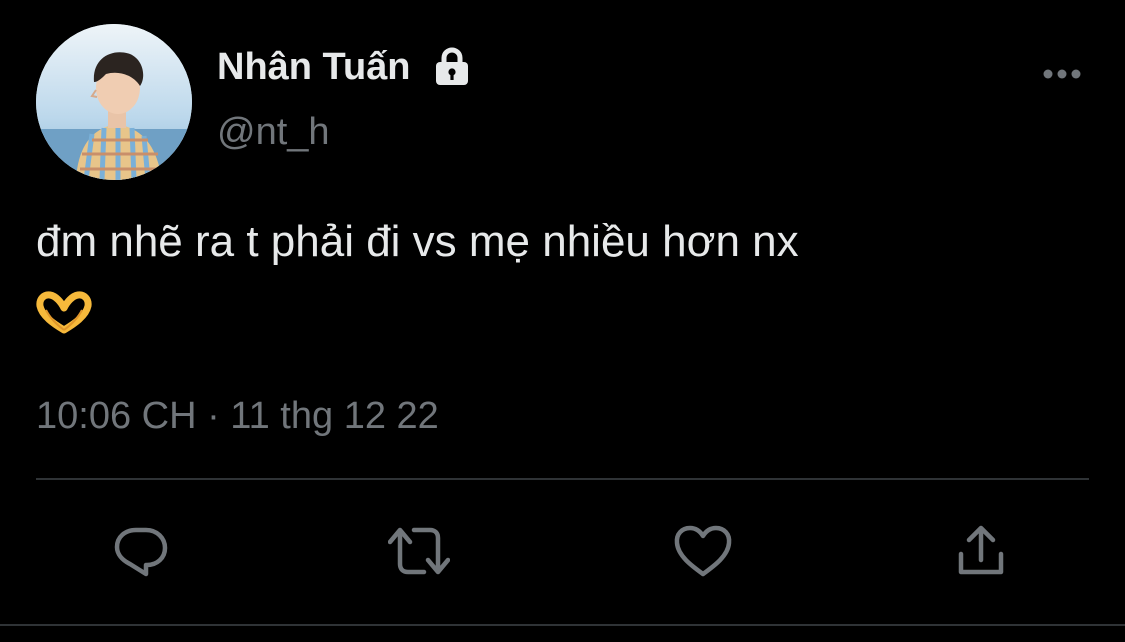 Image resolution: width=1125 pixels, height=642 pixels. I want to click on like-button, so click(703, 551).